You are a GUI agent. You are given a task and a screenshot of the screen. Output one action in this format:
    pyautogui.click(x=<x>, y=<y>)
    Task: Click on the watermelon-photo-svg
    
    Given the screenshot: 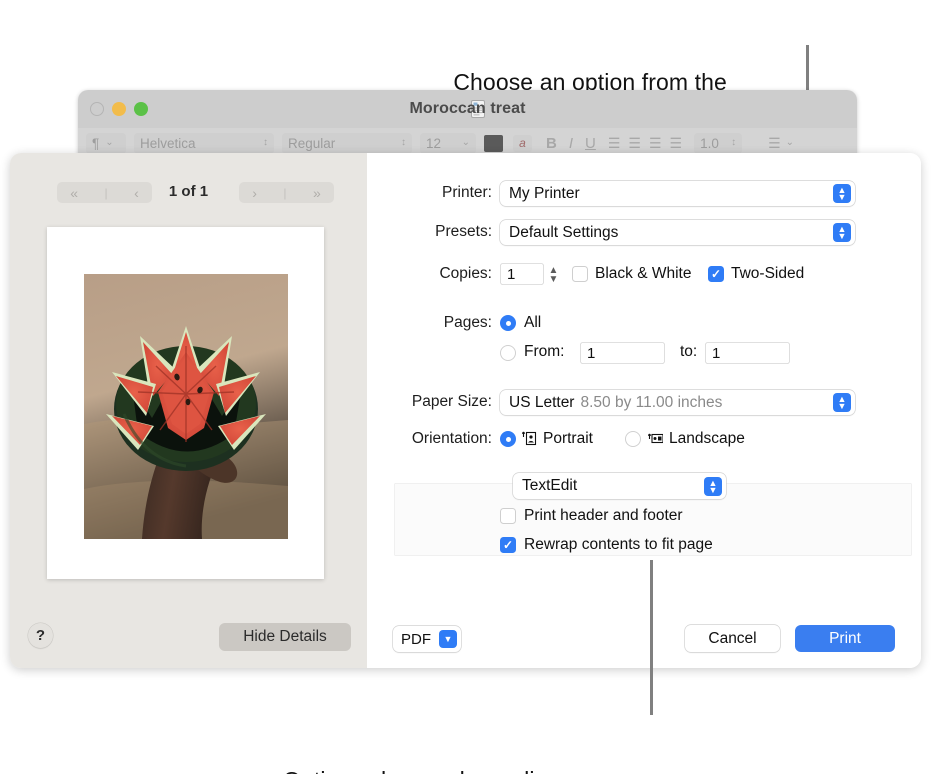 What is the action you would take?
    pyautogui.click(x=186, y=406)
    